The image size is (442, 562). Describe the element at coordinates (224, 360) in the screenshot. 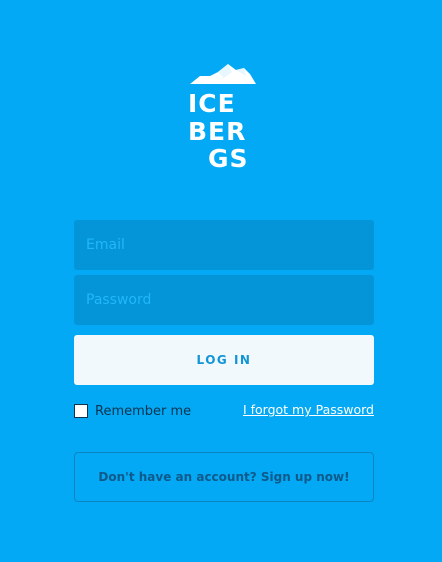

I see `login-button: LOG IN` at that location.